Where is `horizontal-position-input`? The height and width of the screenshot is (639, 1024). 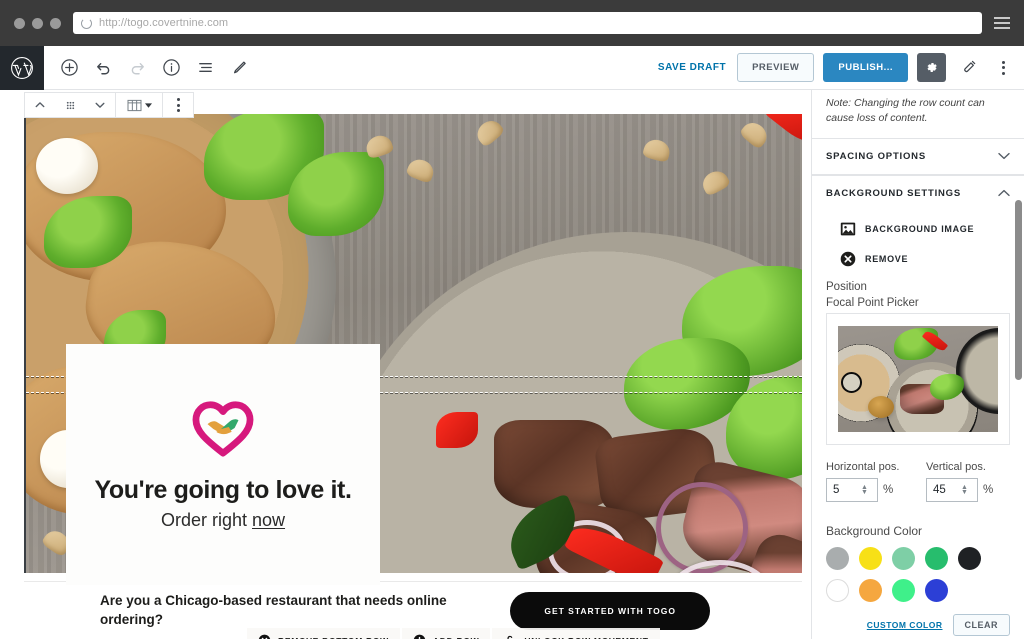
horizontal-position-input is located at coordinates (844, 489).